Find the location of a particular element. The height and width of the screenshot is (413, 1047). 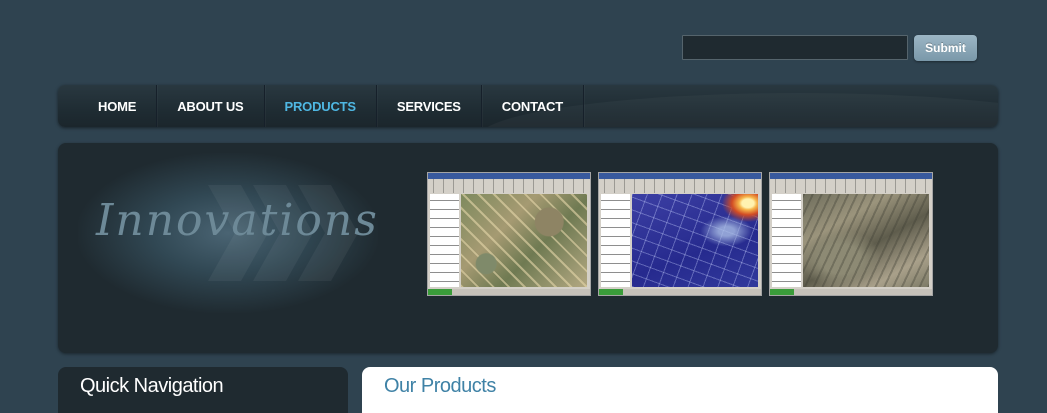

terrain-map-icon is located at coordinates (866, 240).